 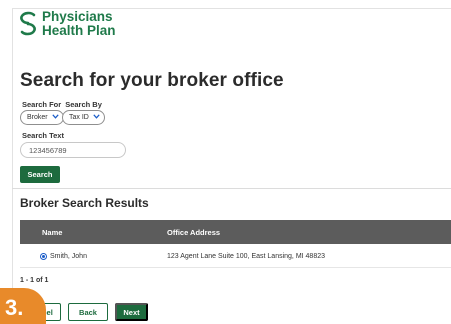 I want to click on search-by-value: Tax ID, so click(x=79, y=117).